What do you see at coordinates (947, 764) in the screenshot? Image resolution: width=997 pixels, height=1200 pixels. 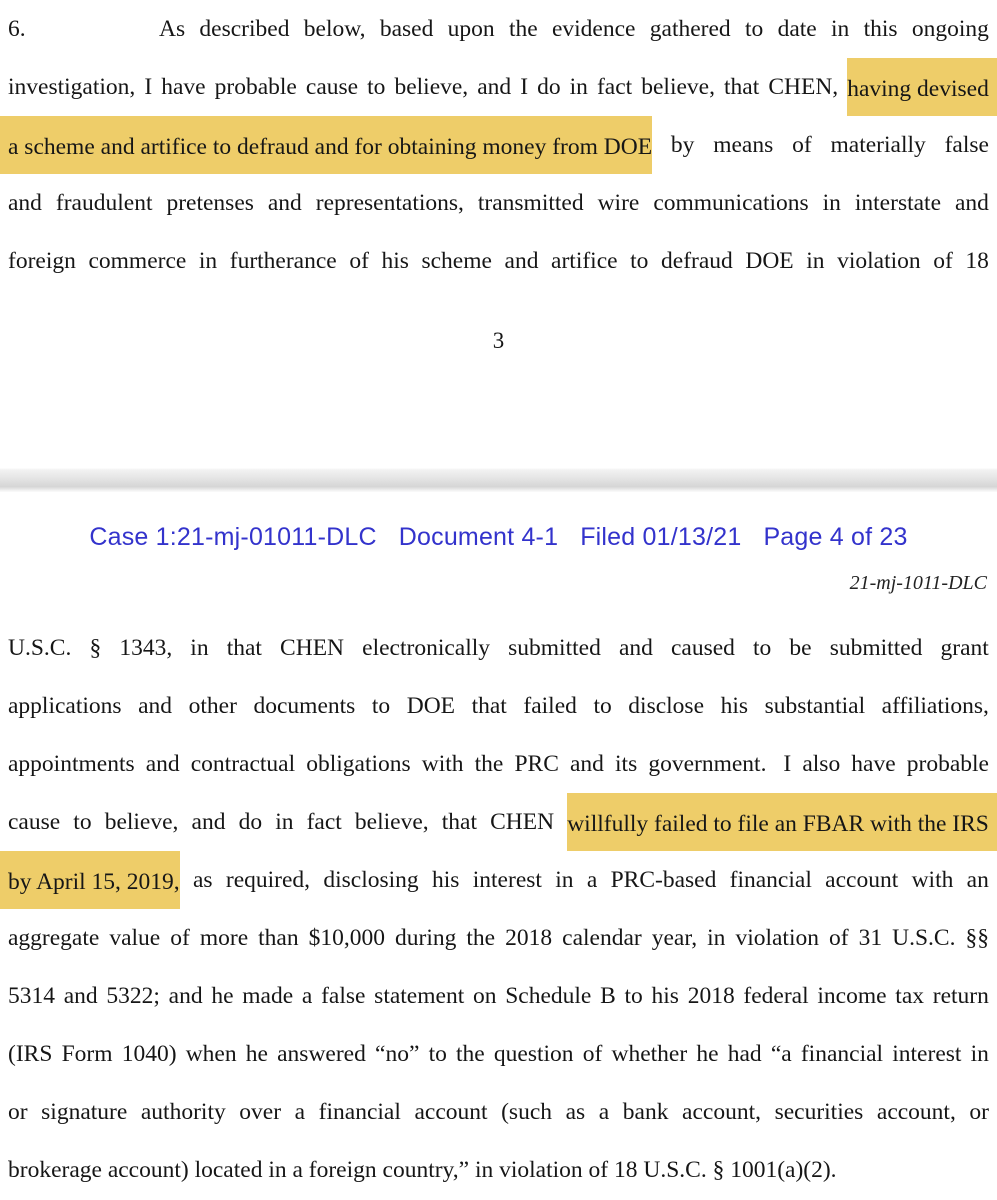 I see `word: probable` at bounding box center [947, 764].